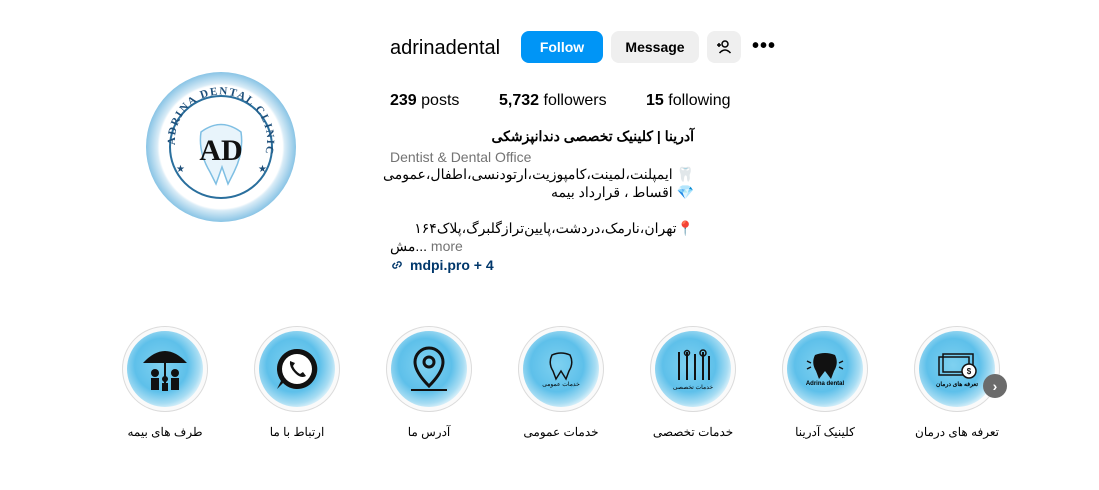  Describe the element at coordinates (825, 384) in the screenshot. I see `highlight-caption-clinic: Adrina dental` at that location.